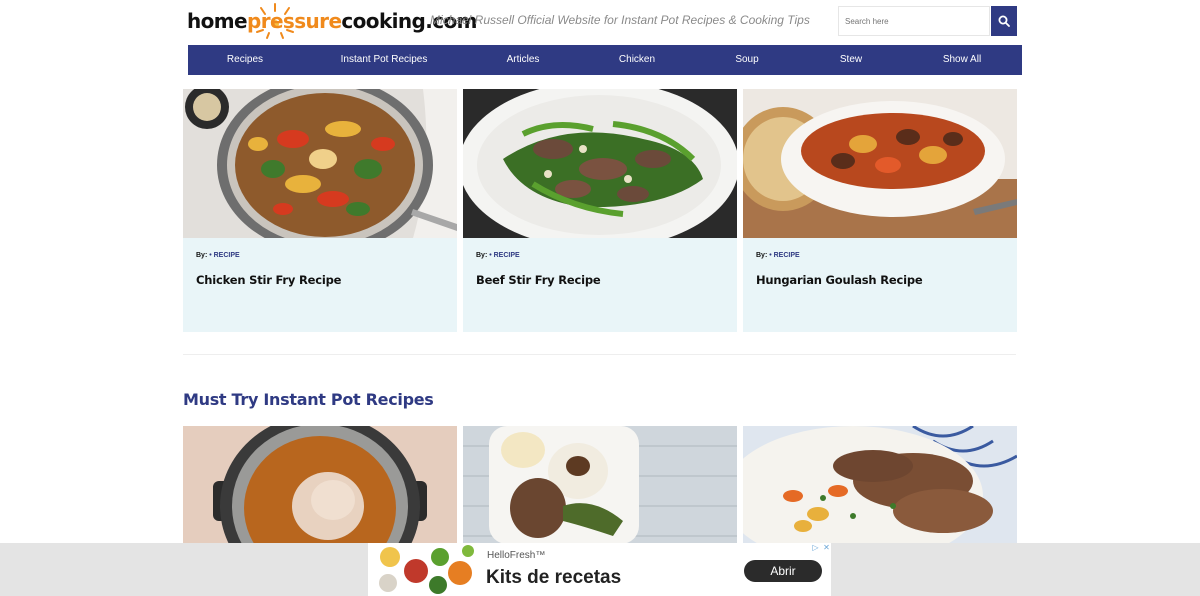  What do you see at coordinates (308, 399) in the screenshot?
I see `section-title: Must Try Instant Pot Recipes` at bounding box center [308, 399].